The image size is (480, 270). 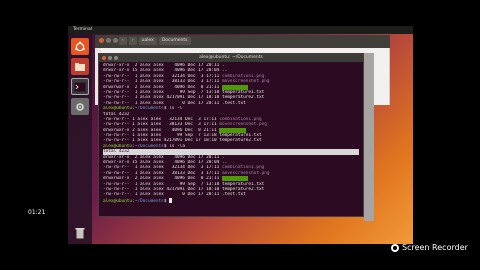 I want to click on trash-icon, so click(x=80, y=232).